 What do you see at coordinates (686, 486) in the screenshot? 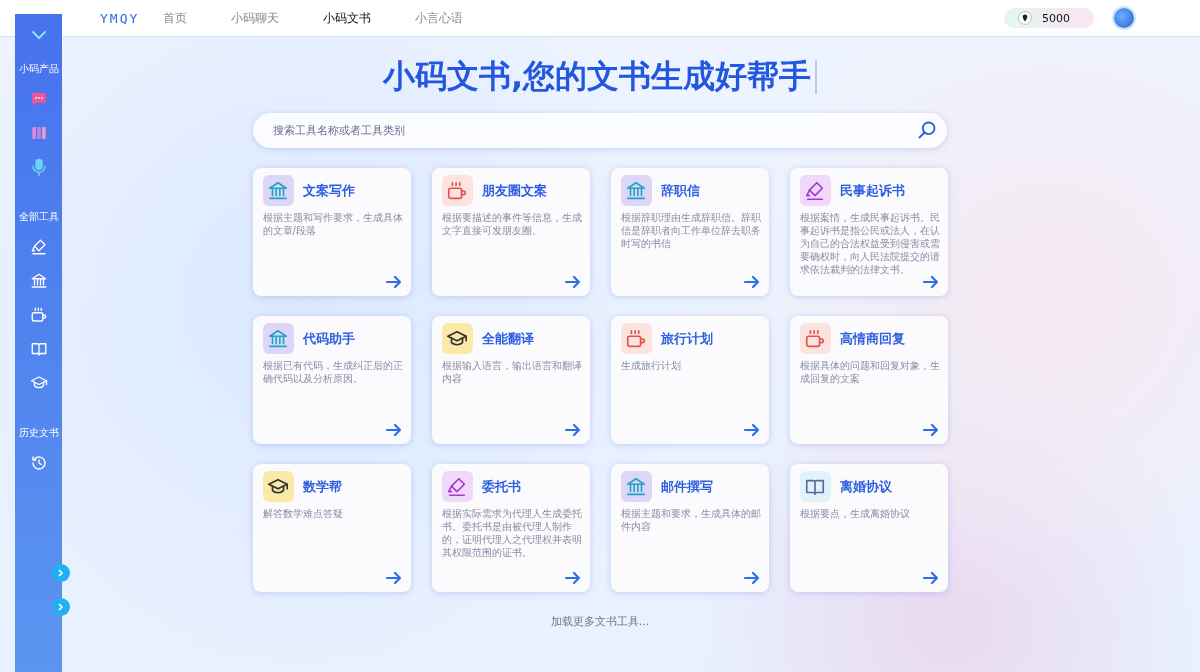
I see `tool-title: 邮件撰写` at bounding box center [686, 486].